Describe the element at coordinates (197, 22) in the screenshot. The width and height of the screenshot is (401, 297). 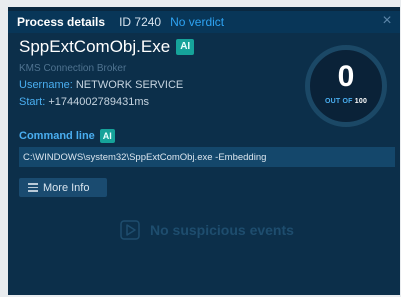
I see `verdict-status: No verdict` at that location.